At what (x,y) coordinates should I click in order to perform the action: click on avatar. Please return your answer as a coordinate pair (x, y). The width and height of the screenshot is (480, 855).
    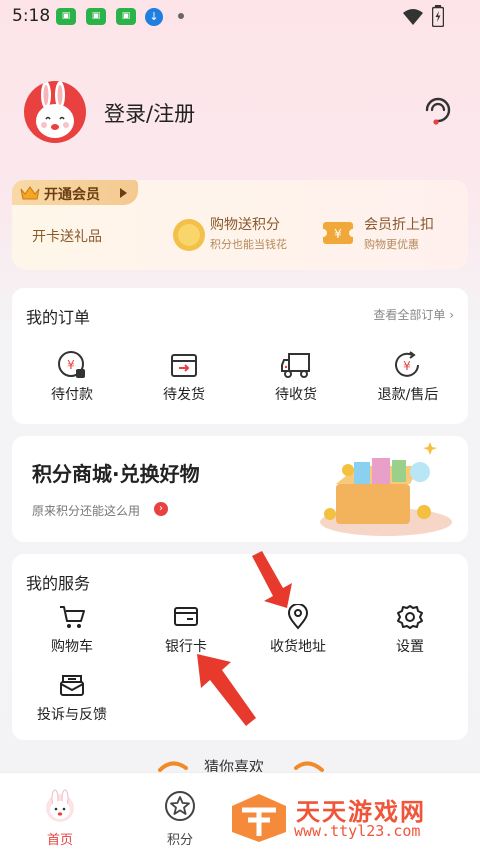
    Looking at the image, I should click on (55, 112).